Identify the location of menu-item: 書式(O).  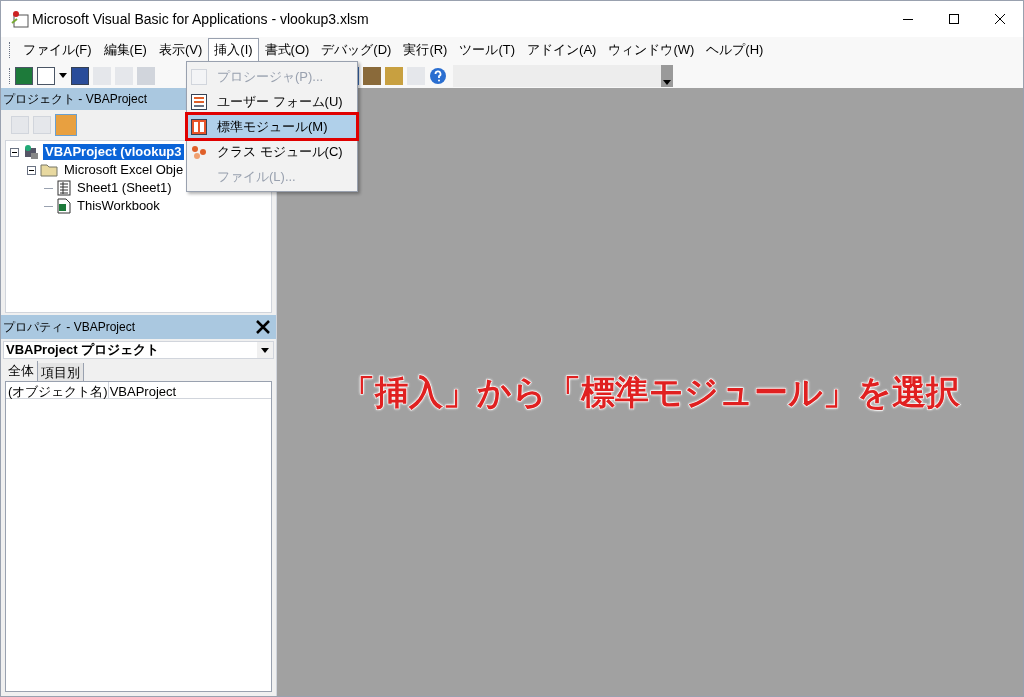
(287, 50).